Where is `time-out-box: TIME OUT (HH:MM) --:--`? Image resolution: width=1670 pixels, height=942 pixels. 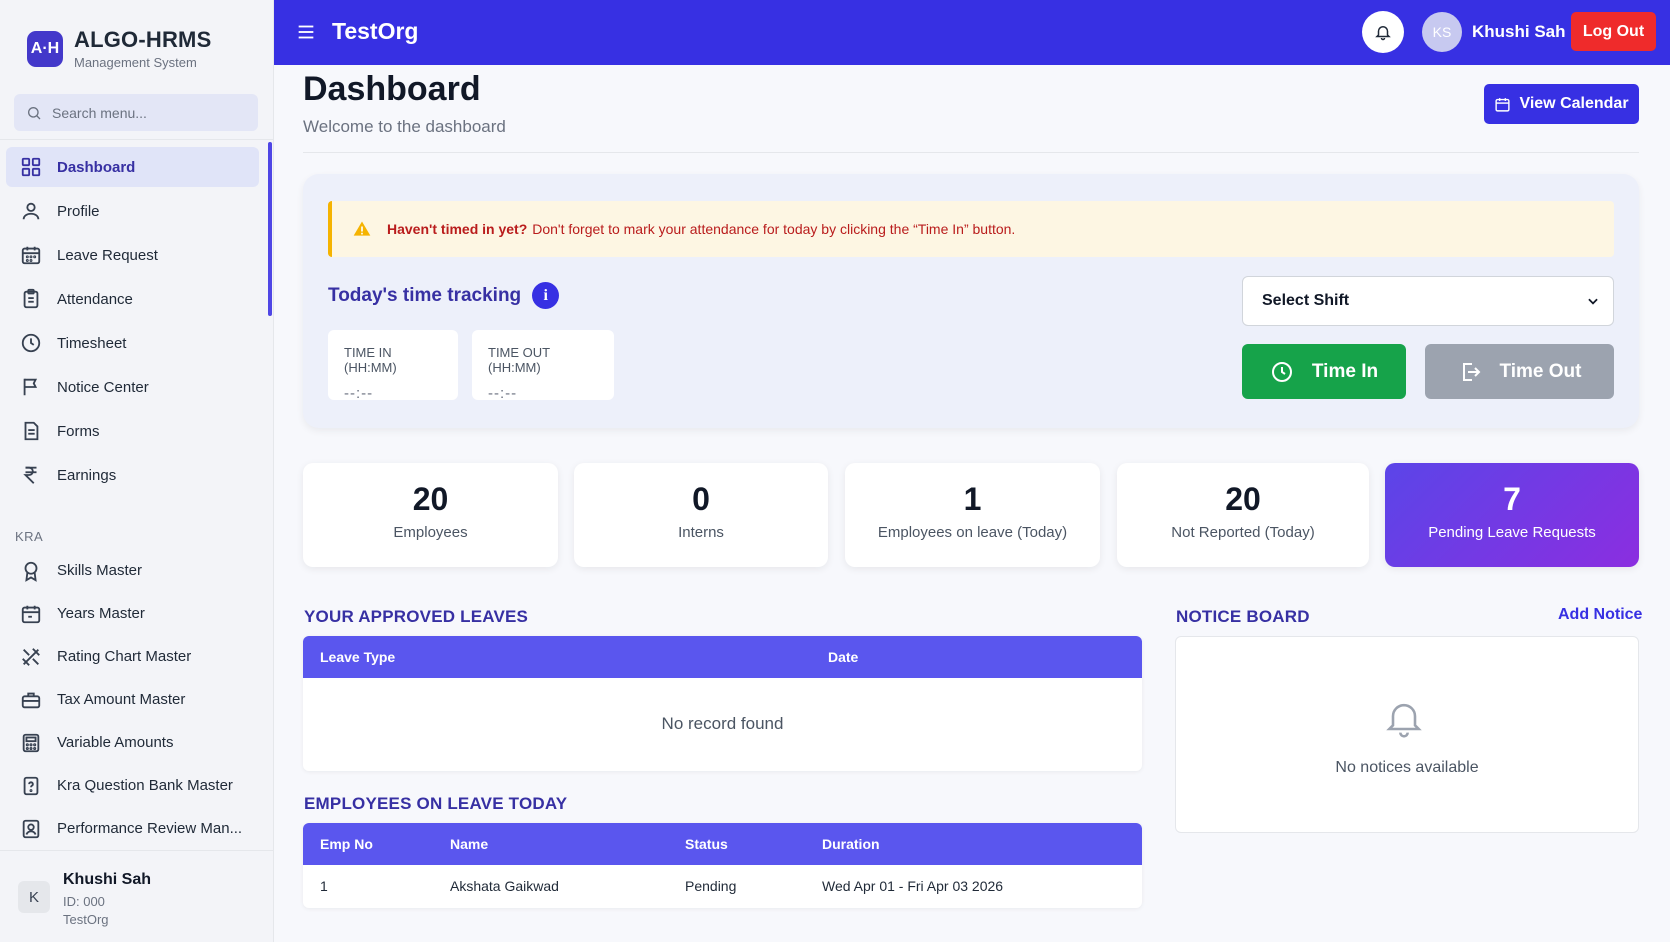 time-out-box: TIME OUT (HH:MM) --:-- is located at coordinates (543, 366).